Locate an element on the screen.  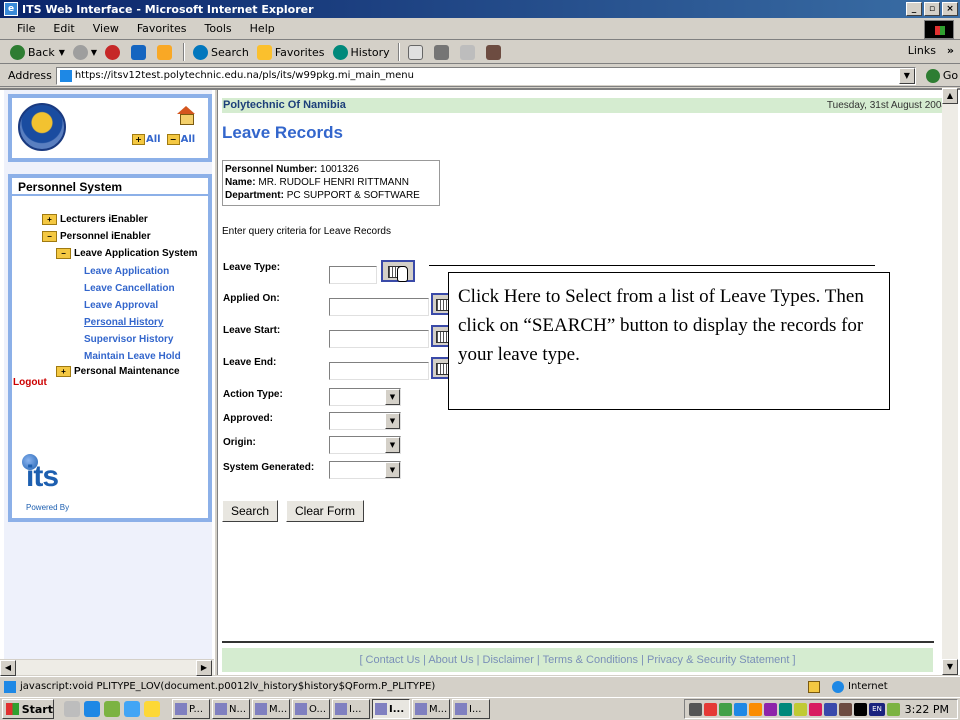
tree-item-personal-maintenance: + Personal Maintenance is located at coordinates (118, 371).